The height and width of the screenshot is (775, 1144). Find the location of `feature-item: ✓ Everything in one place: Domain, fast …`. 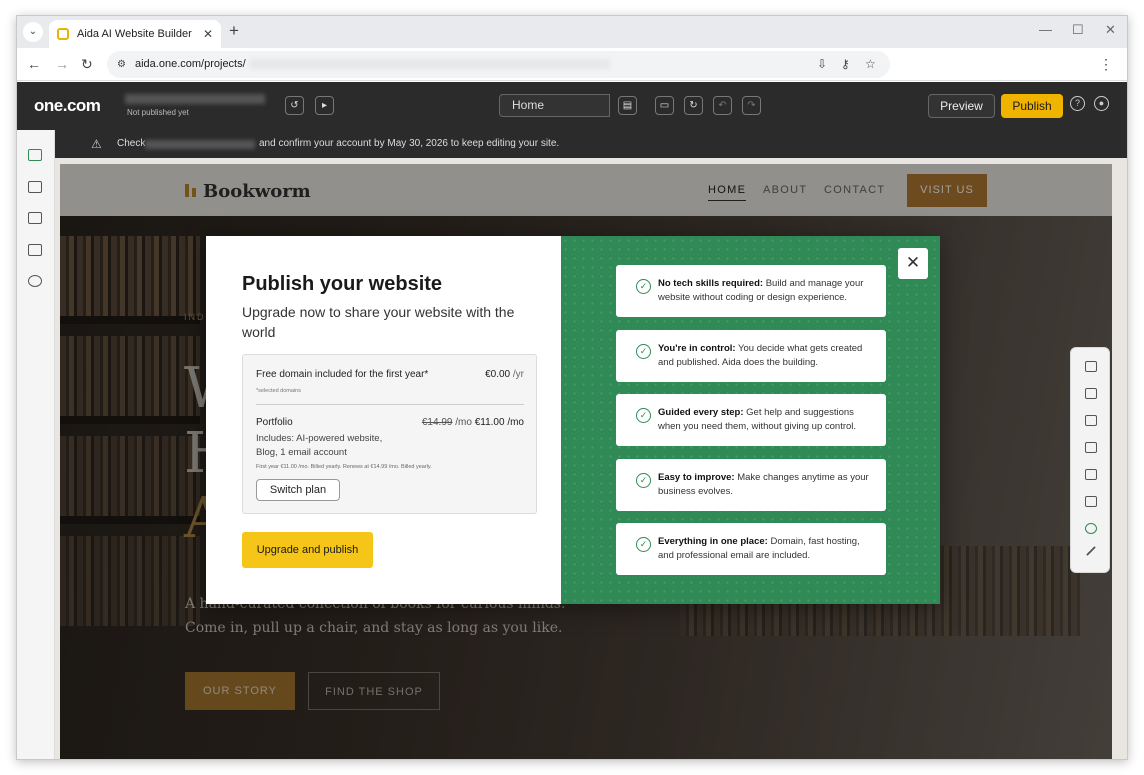

feature-item: ✓ Everything in one place: Domain, fast … is located at coordinates (751, 549).